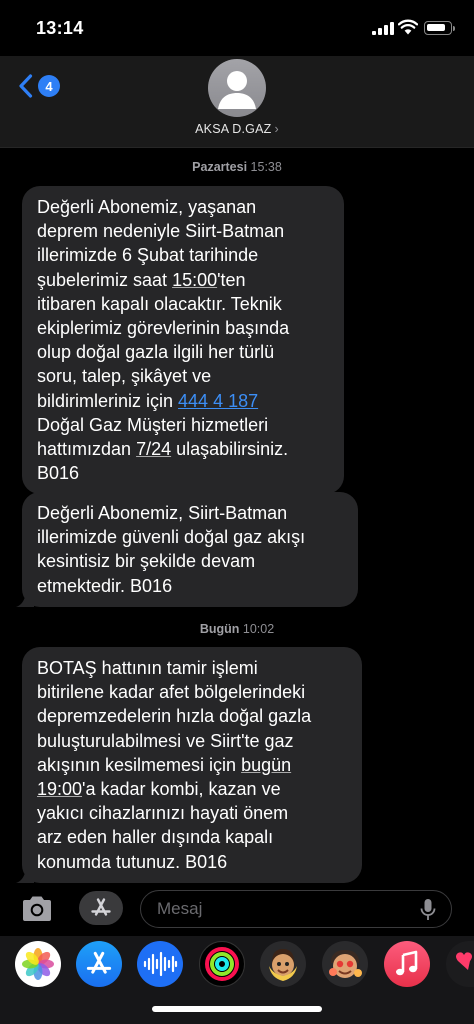 The height and width of the screenshot is (1024, 474). Describe the element at coordinates (60, 28) in the screenshot. I see `status-time: 13:14` at that location.